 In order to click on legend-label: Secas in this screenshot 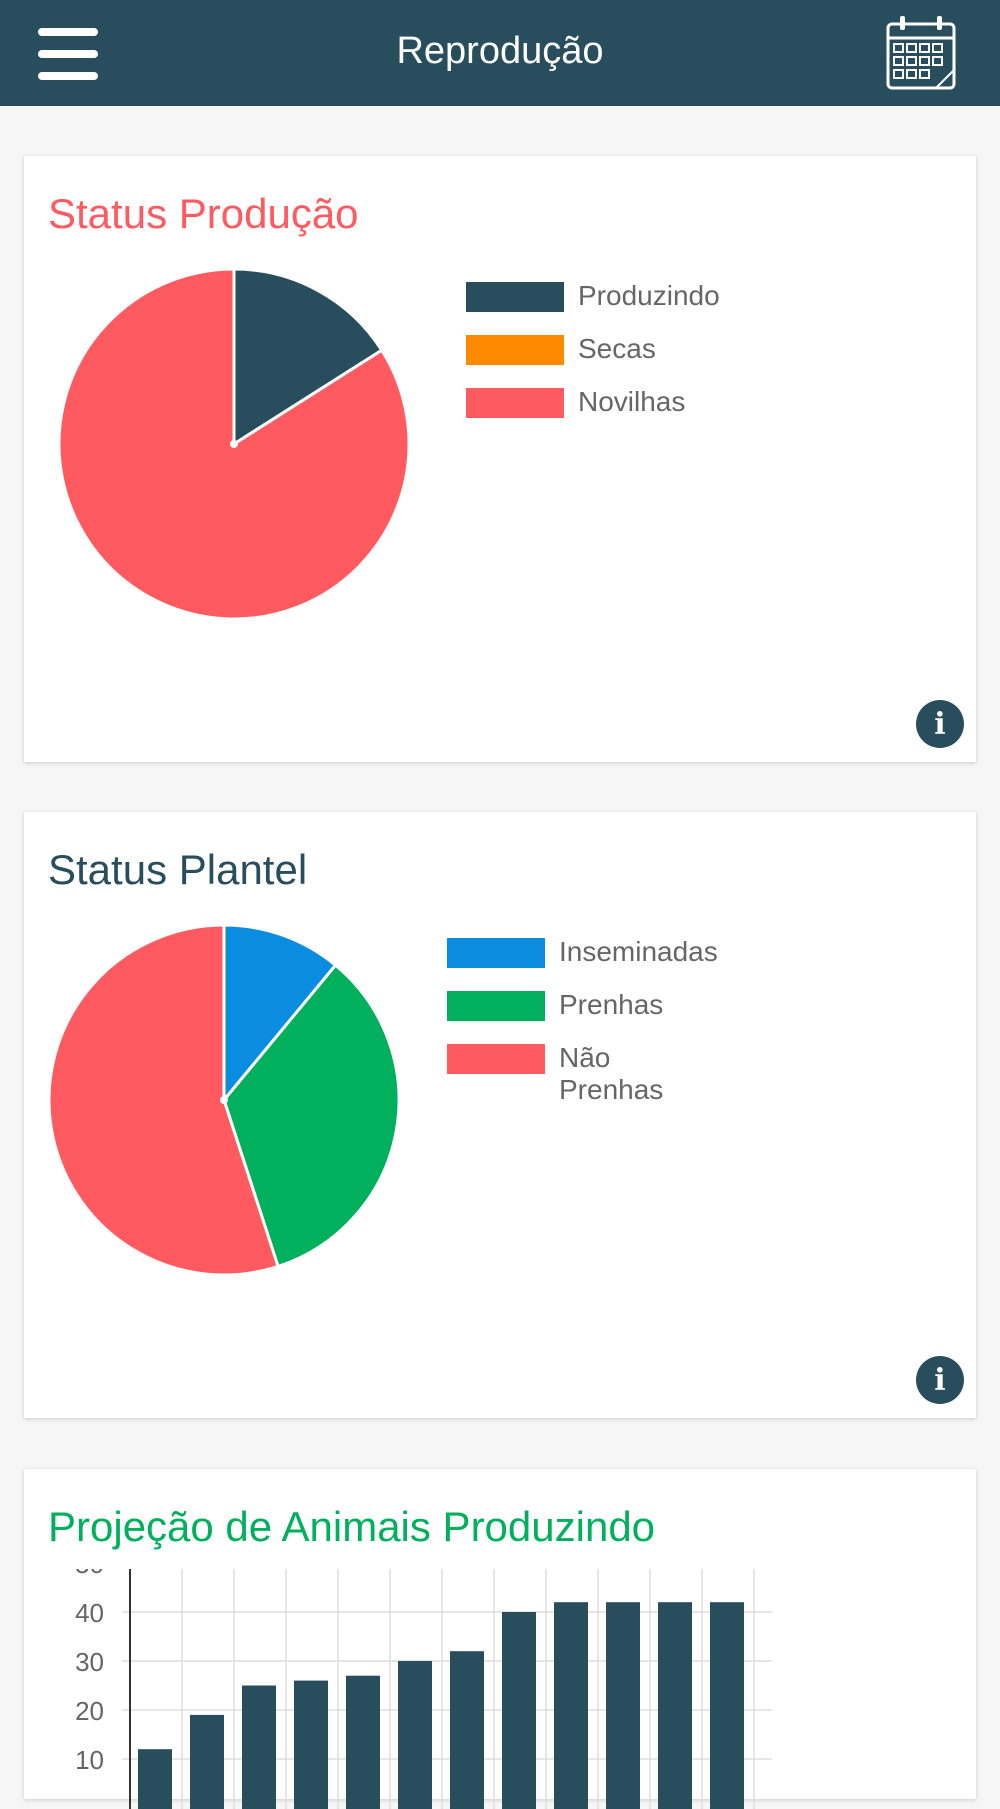, I will do `click(617, 349)`.